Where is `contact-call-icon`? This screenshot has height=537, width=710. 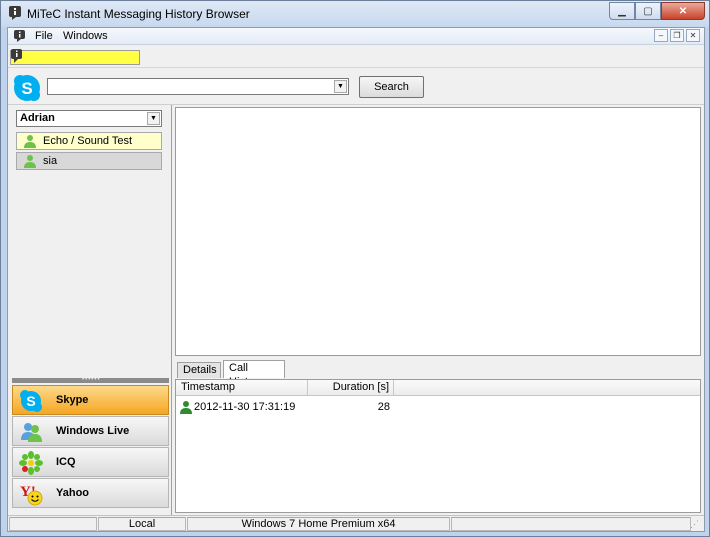
contact-call-icon is located at coordinates (186, 407).